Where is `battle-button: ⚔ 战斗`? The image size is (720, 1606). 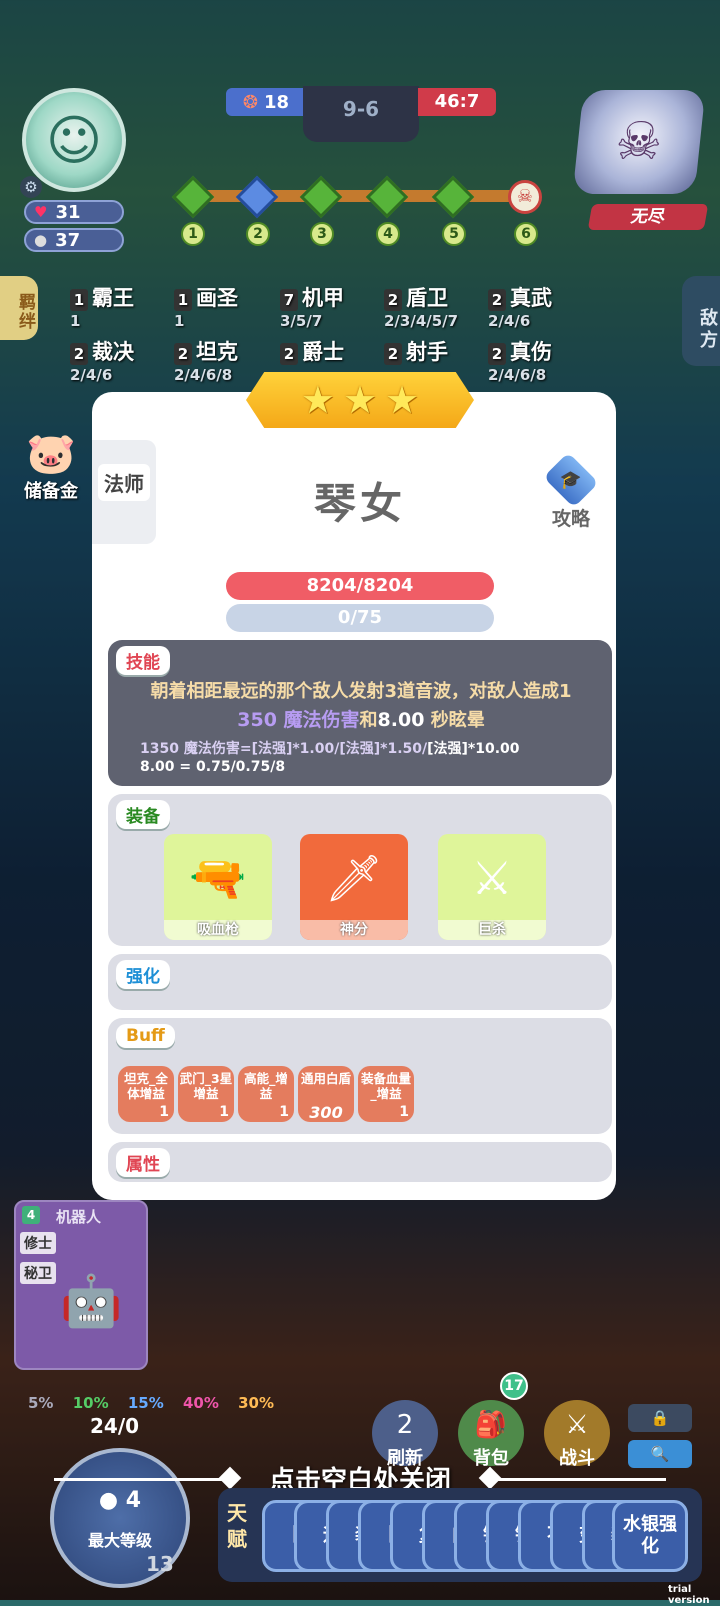 battle-button: ⚔ 战斗 is located at coordinates (577, 1434).